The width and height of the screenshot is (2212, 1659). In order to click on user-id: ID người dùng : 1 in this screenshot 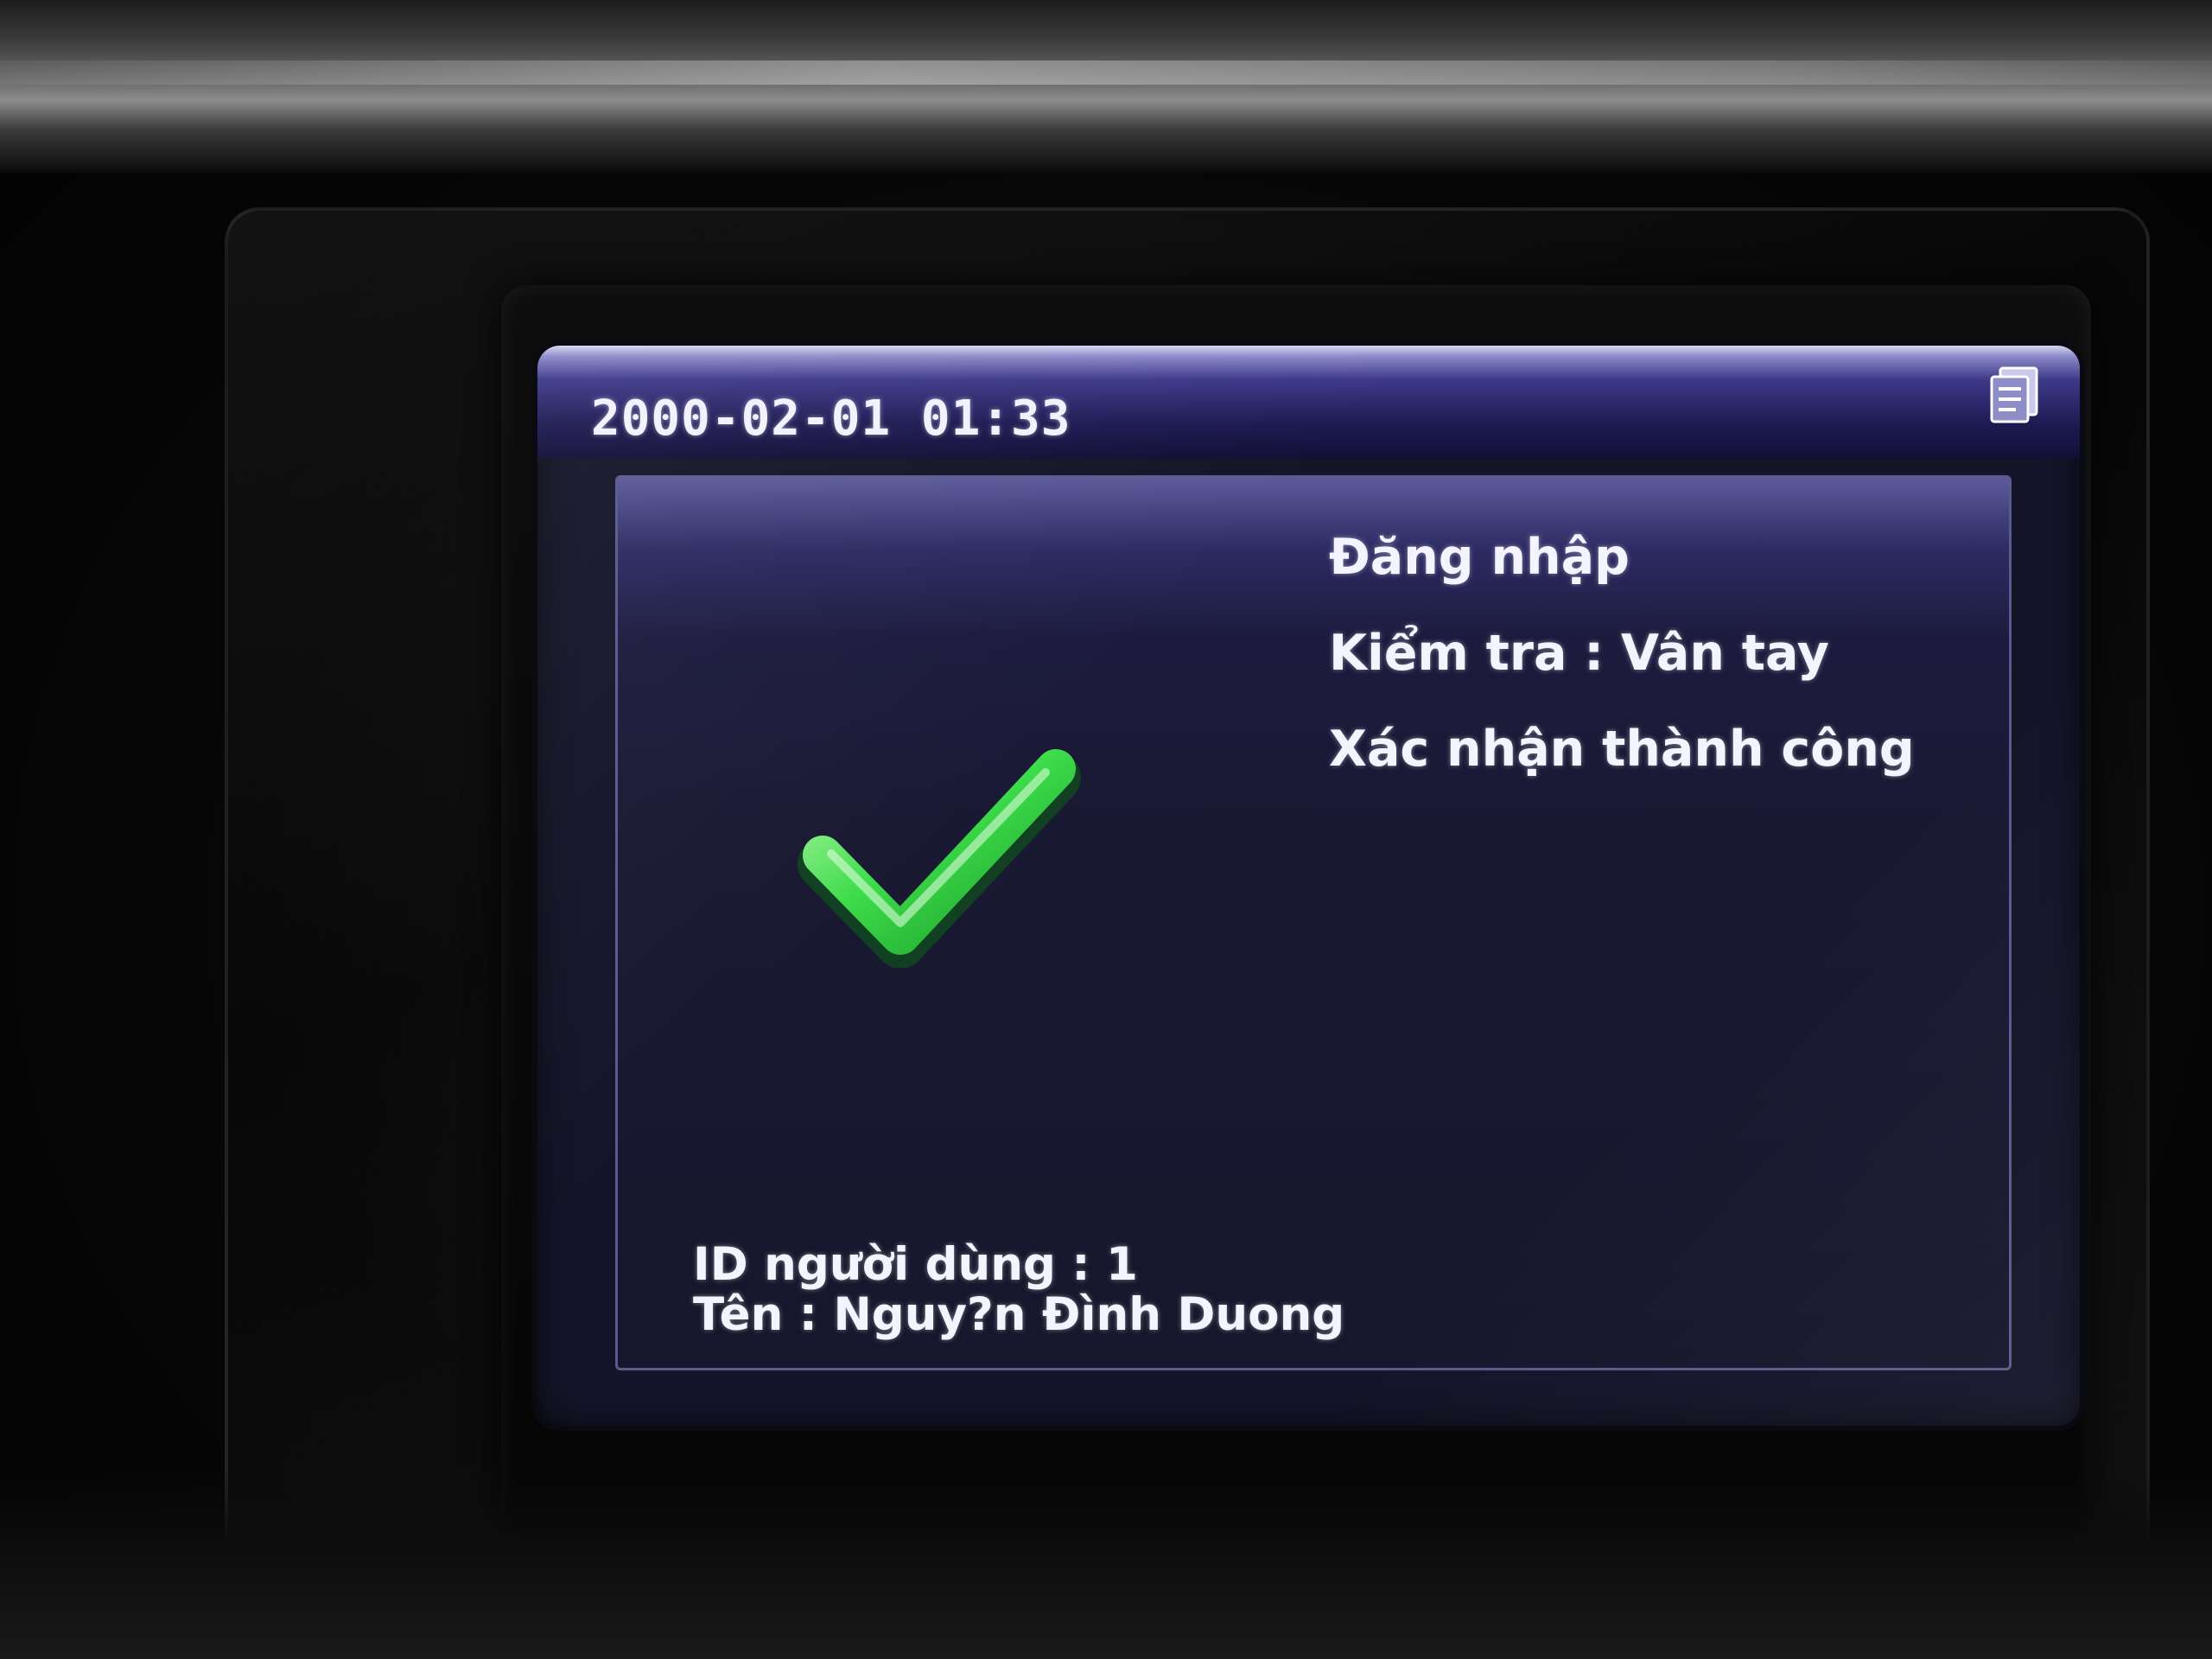, I will do `click(915, 1264)`.